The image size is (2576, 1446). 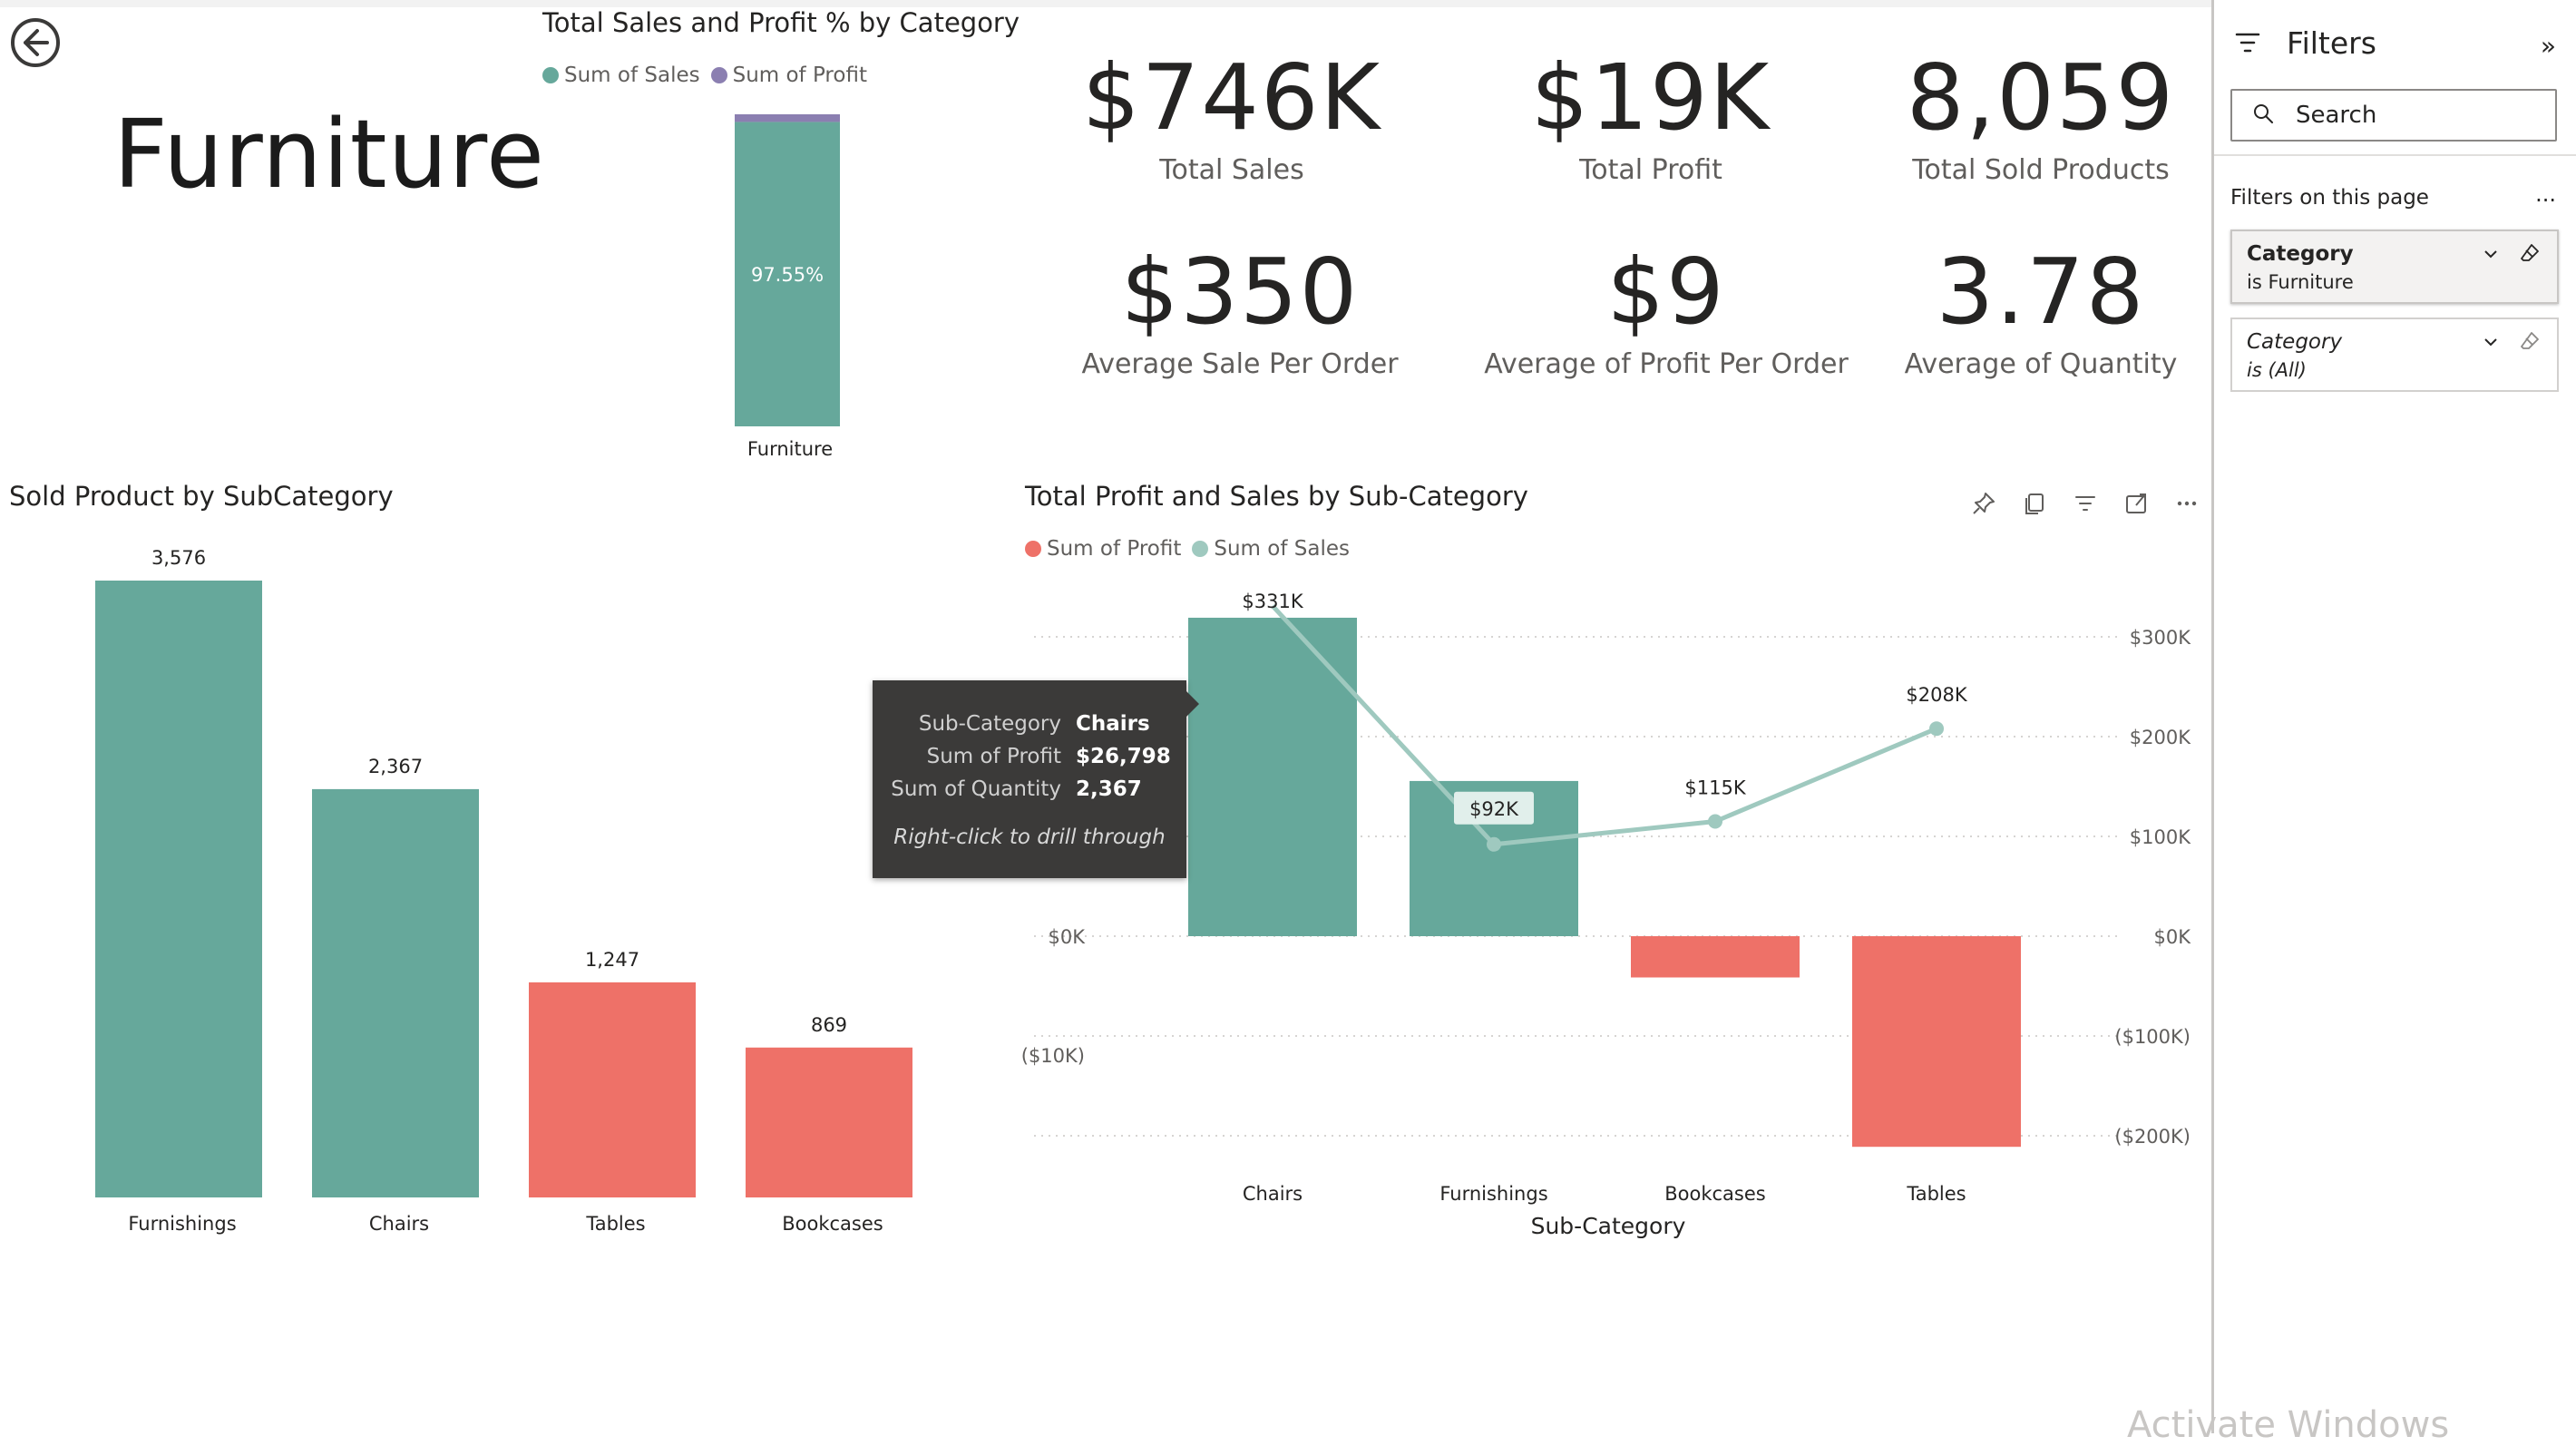 I want to click on combo-chart-title: Total Profit and Sales by Sub-Category, so click(x=1276, y=497).